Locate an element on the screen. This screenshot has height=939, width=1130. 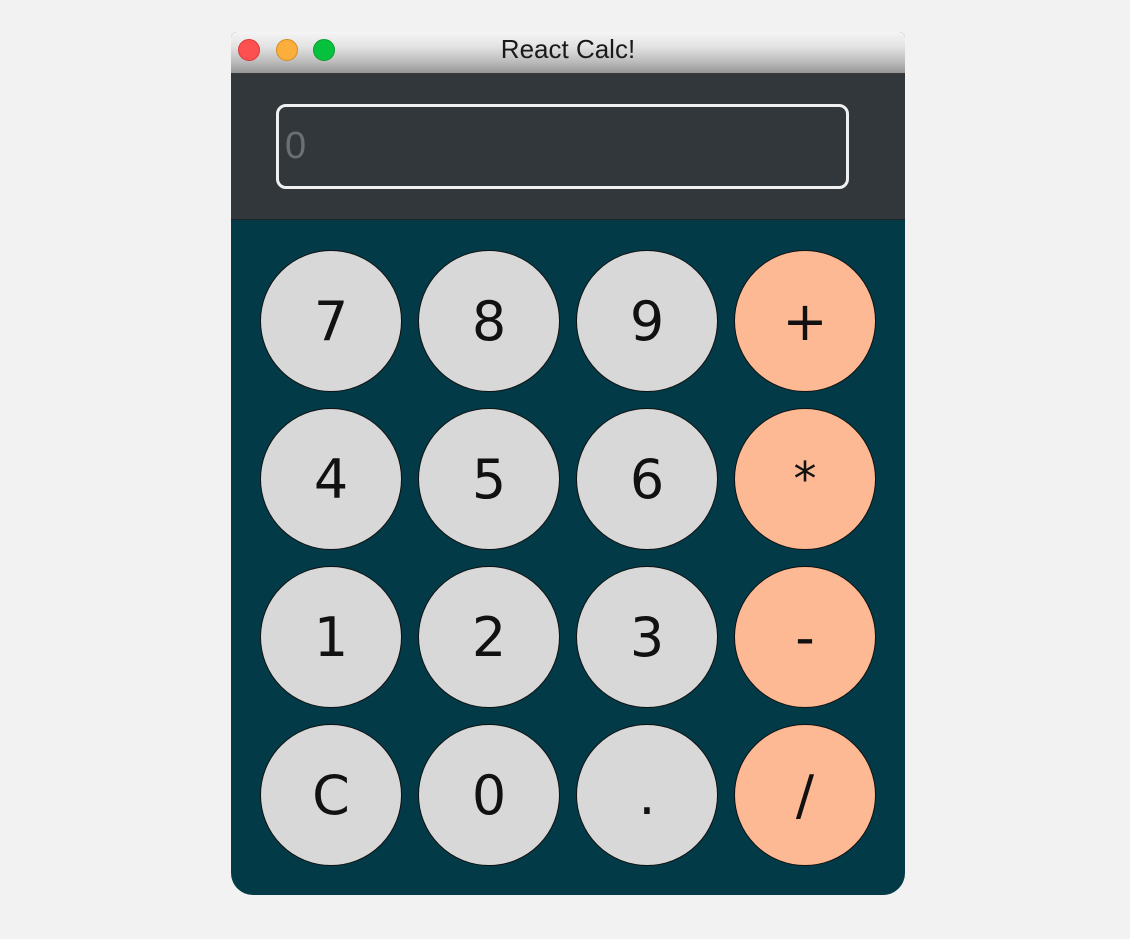
key-9: 9 is located at coordinates (647, 321).